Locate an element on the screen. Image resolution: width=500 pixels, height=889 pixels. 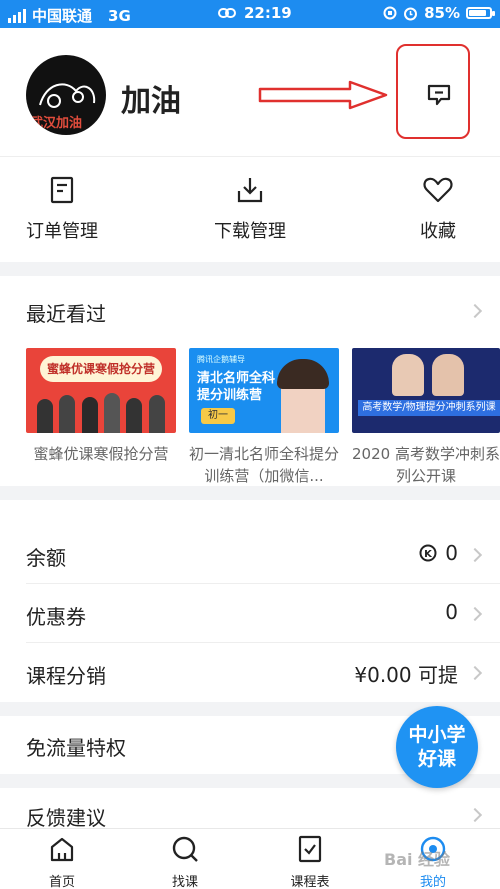
search-icon is located at coordinates (185, 849).